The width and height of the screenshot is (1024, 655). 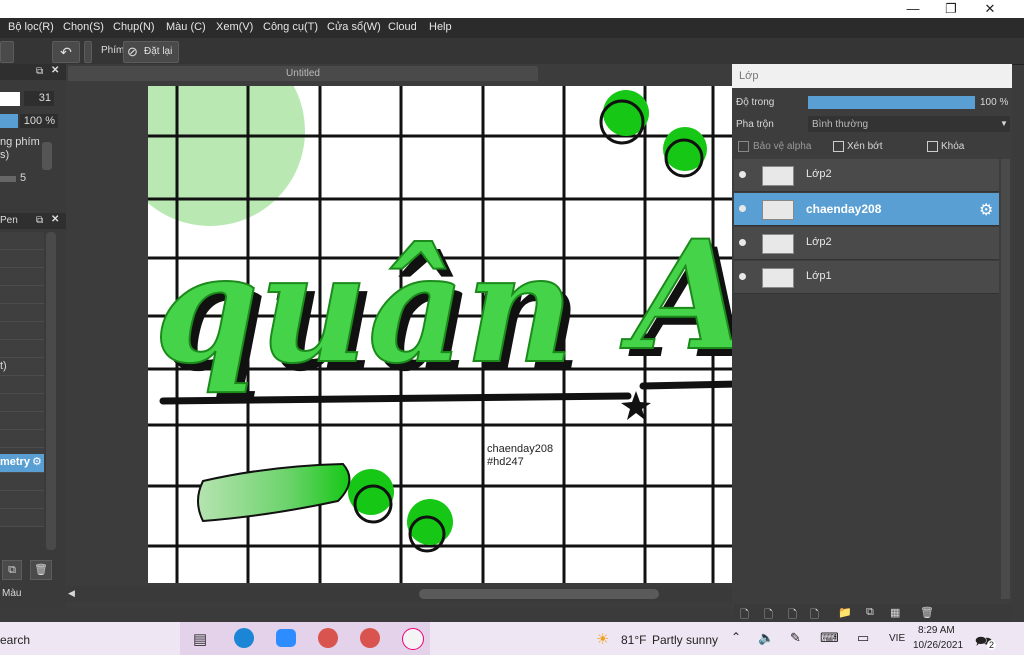 What do you see at coordinates (23, 178) in the screenshot?
I see `value-5: 5` at bounding box center [23, 178].